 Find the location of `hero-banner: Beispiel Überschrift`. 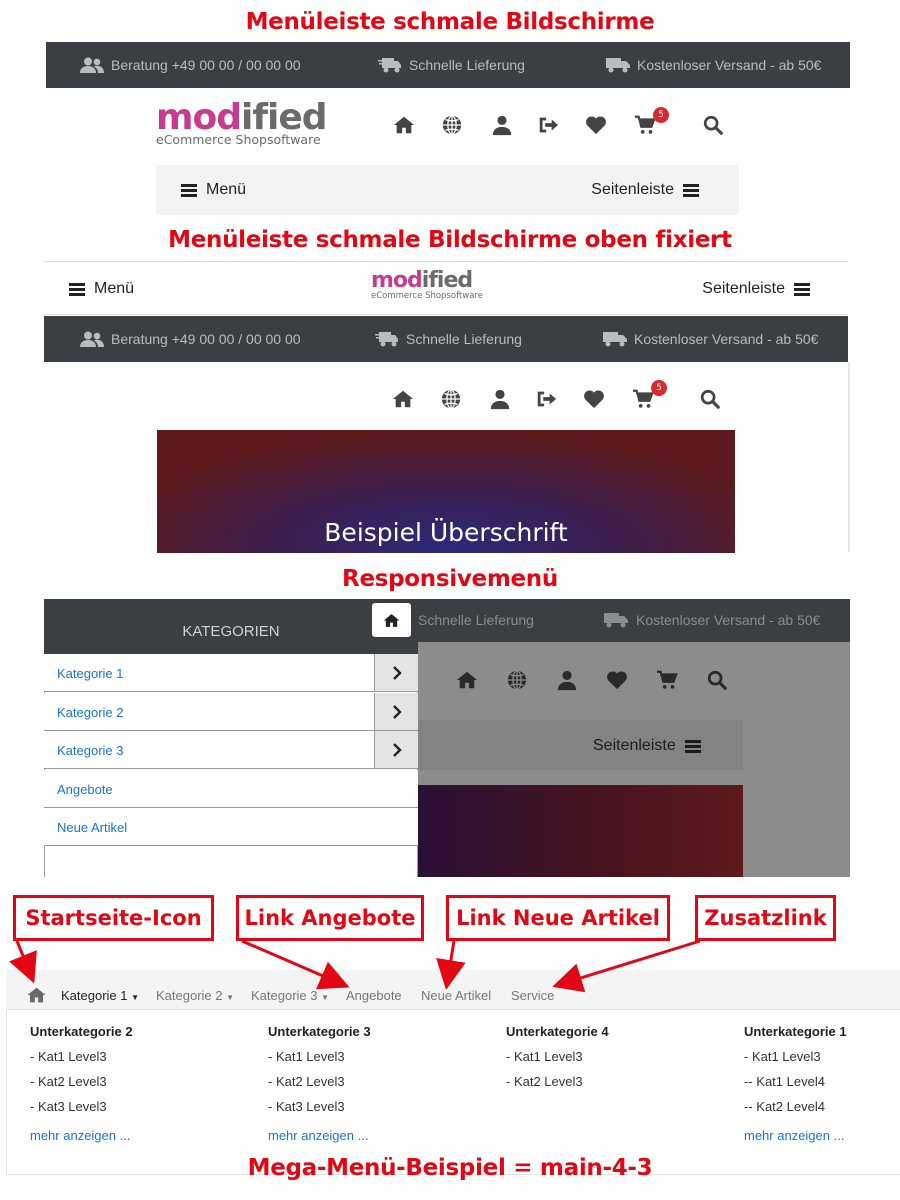

hero-banner: Beispiel Überschrift is located at coordinates (446, 491).